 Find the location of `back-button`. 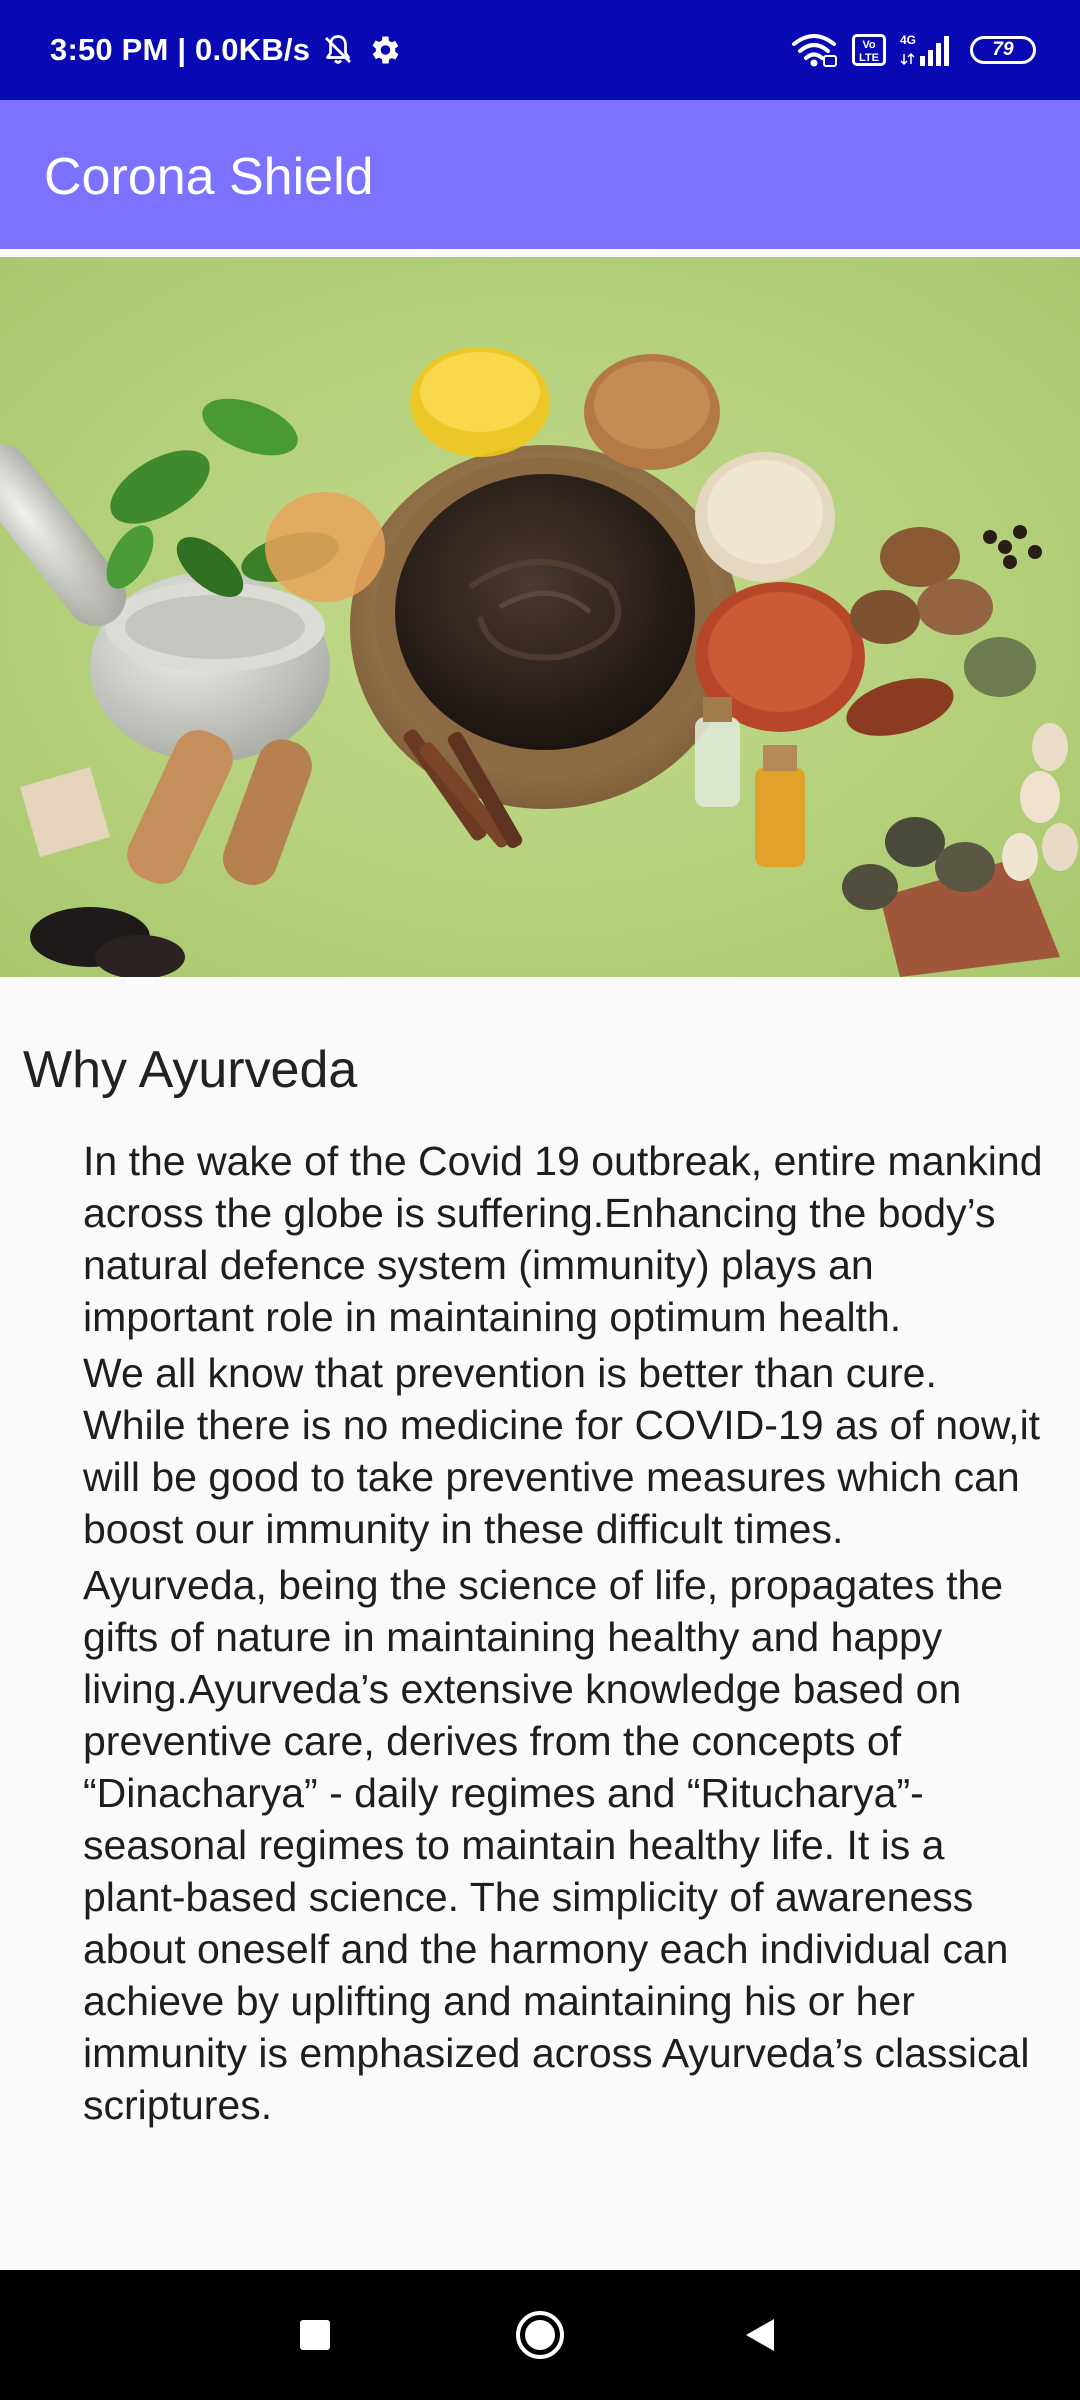

back-button is located at coordinates (760, 2335).